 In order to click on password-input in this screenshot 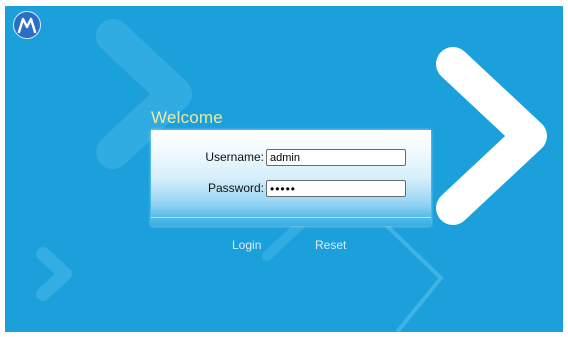, I will do `click(336, 188)`.